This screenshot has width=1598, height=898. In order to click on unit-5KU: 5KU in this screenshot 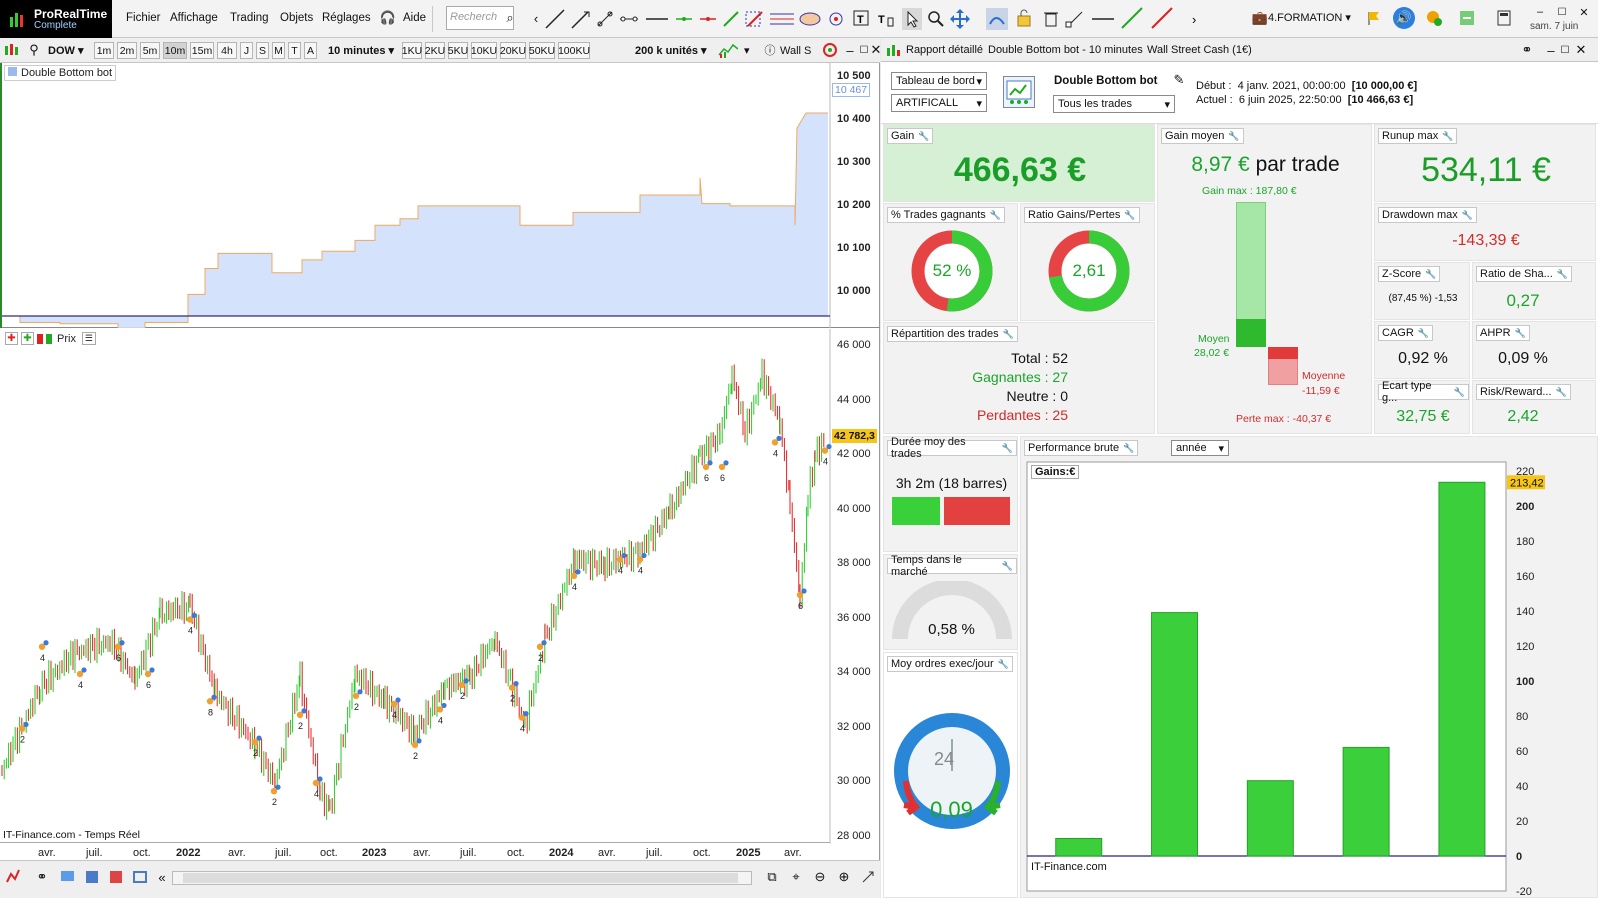, I will do `click(458, 50)`.